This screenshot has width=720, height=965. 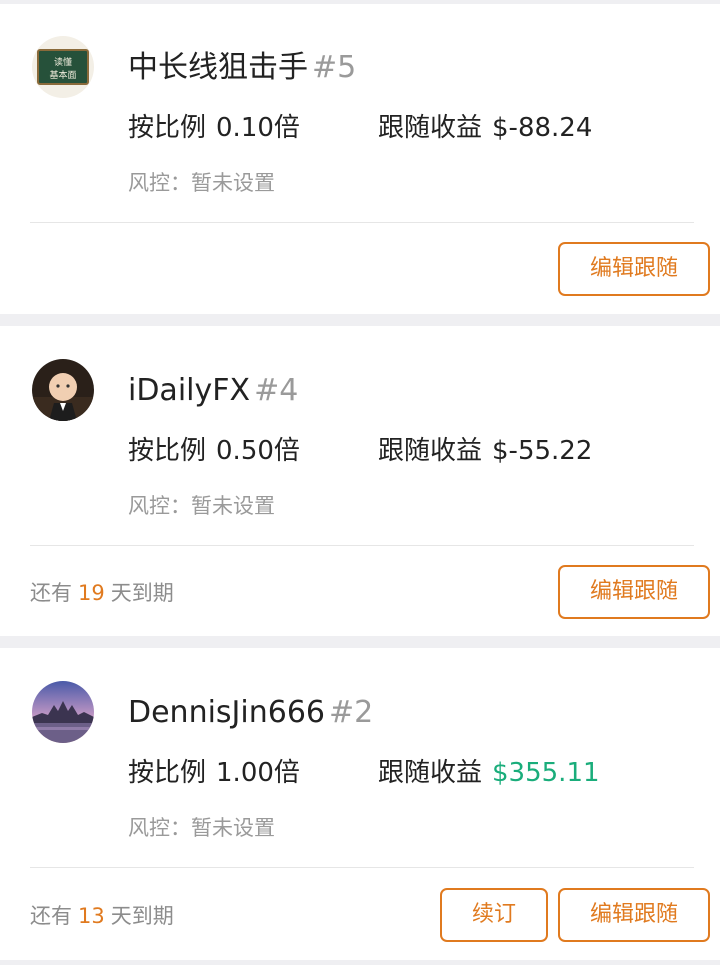 What do you see at coordinates (214, 773) in the screenshot?
I see `ratio-stat: 按比例 1.00倍` at bounding box center [214, 773].